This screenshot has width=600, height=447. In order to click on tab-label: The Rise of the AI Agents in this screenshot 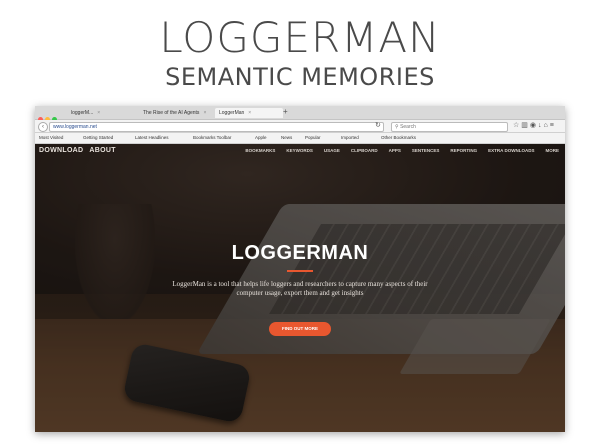, I will do `click(171, 113)`.